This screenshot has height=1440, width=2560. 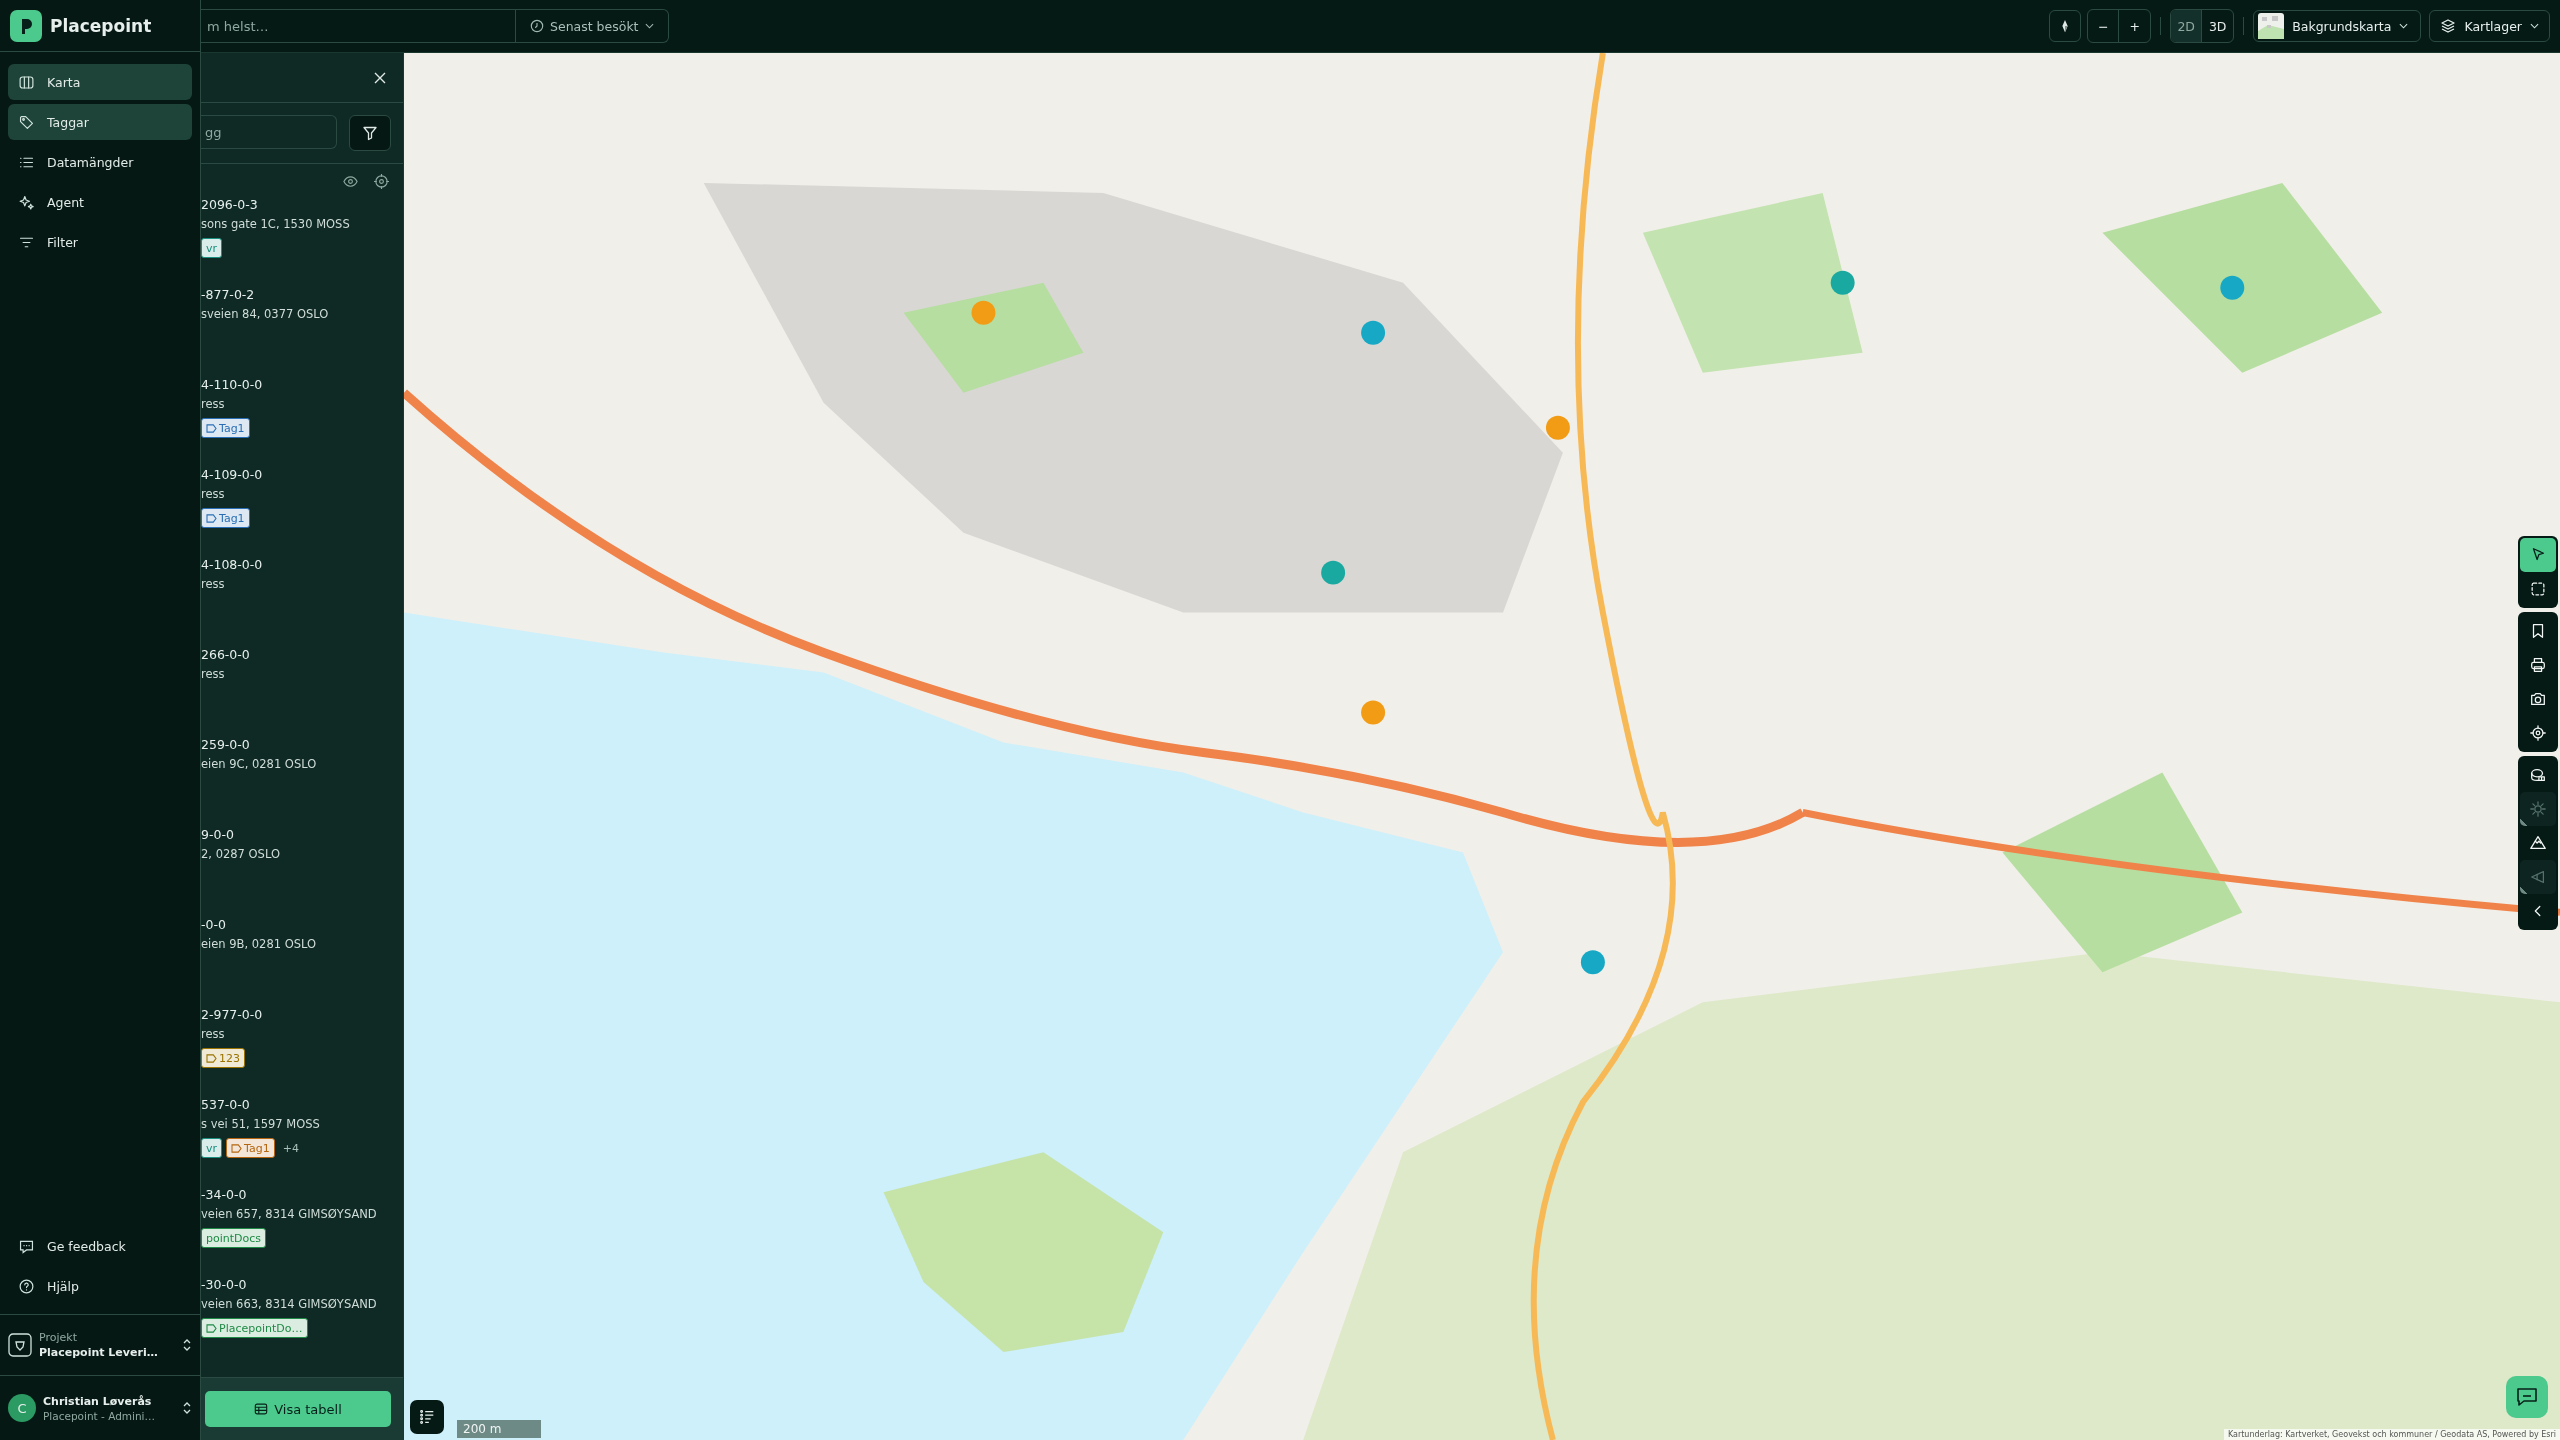 I want to click on help-icon, so click(x=26, y=1286).